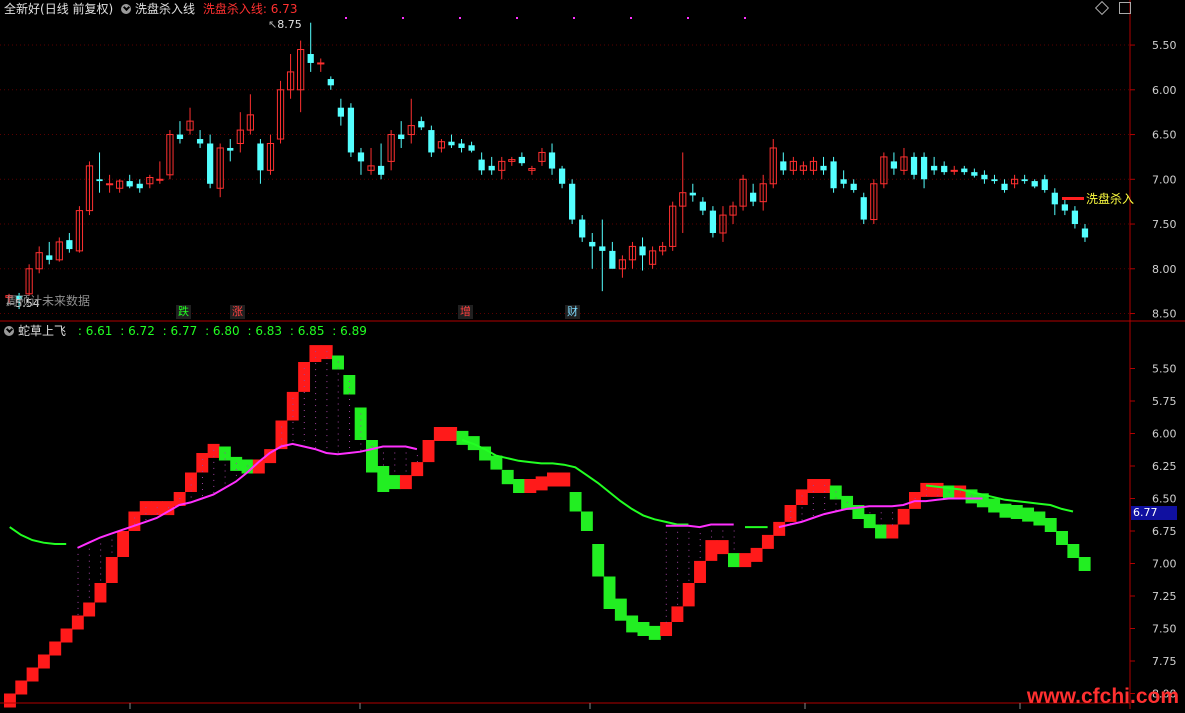  I want to click on sub-value-6: : 6.85, so click(307, 331).